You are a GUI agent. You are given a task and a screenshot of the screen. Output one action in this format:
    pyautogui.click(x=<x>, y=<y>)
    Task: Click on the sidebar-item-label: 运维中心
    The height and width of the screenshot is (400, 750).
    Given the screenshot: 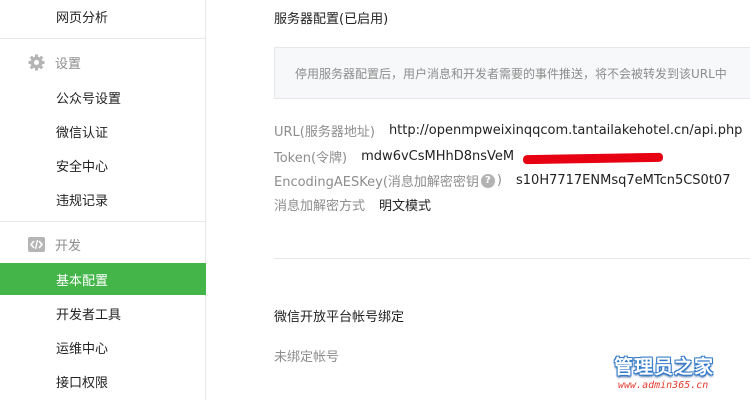 What is the action you would take?
    pyautogui.click(x=82, y=349)
    